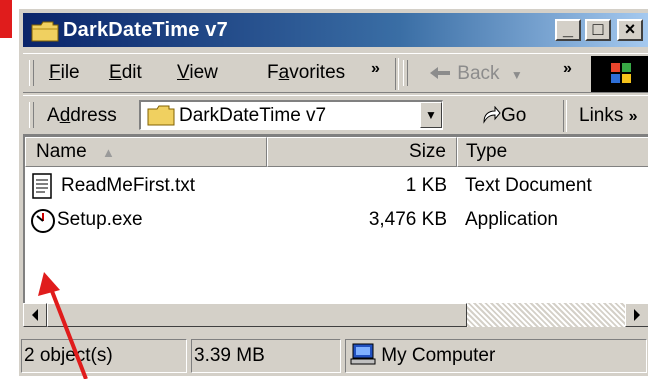  I want to click on red-arrow-pointer, so click(63, 325).